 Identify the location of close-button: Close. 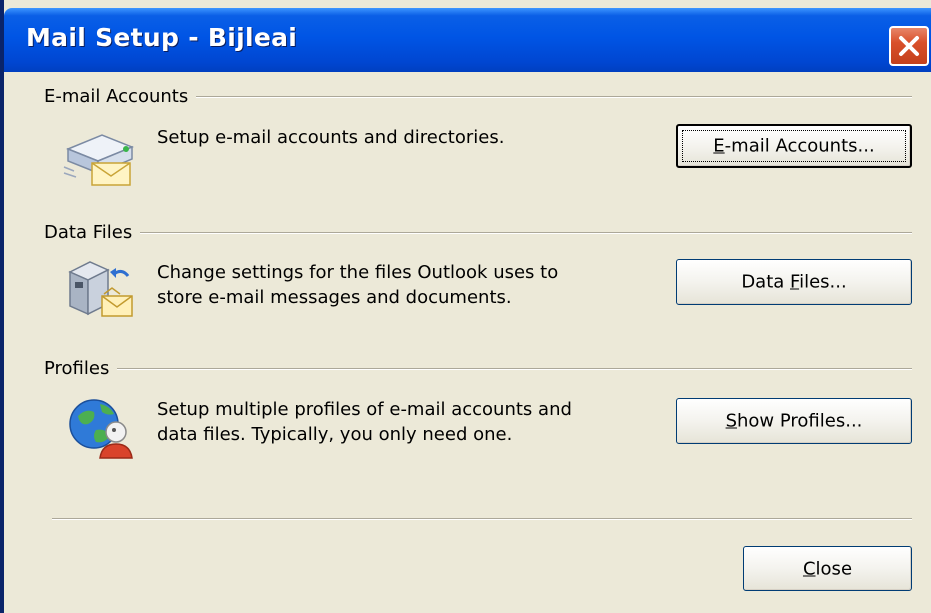
(827, 568).